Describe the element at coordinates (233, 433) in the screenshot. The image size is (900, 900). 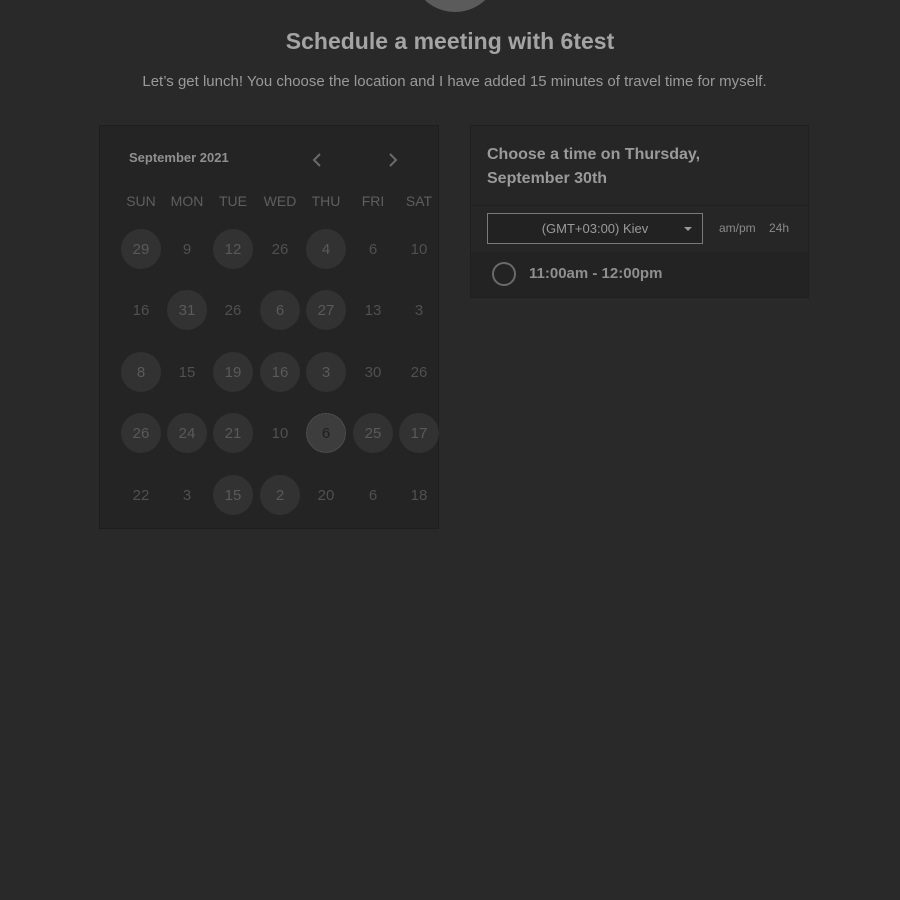
I see `calendar-day: 21` at that location.